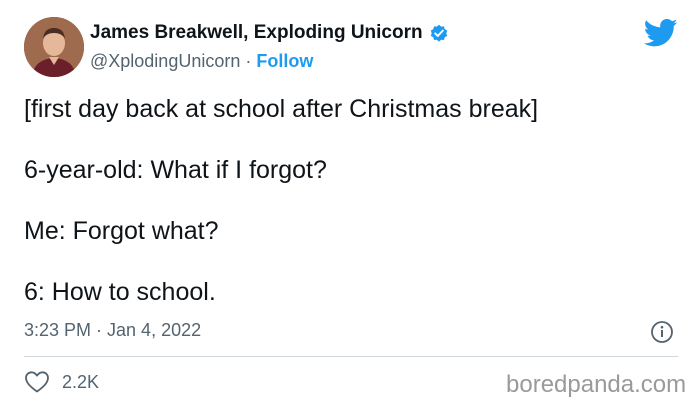  Describe the element at coordinates (662, 332) in the screenshot. I see `info-icon` at that location.